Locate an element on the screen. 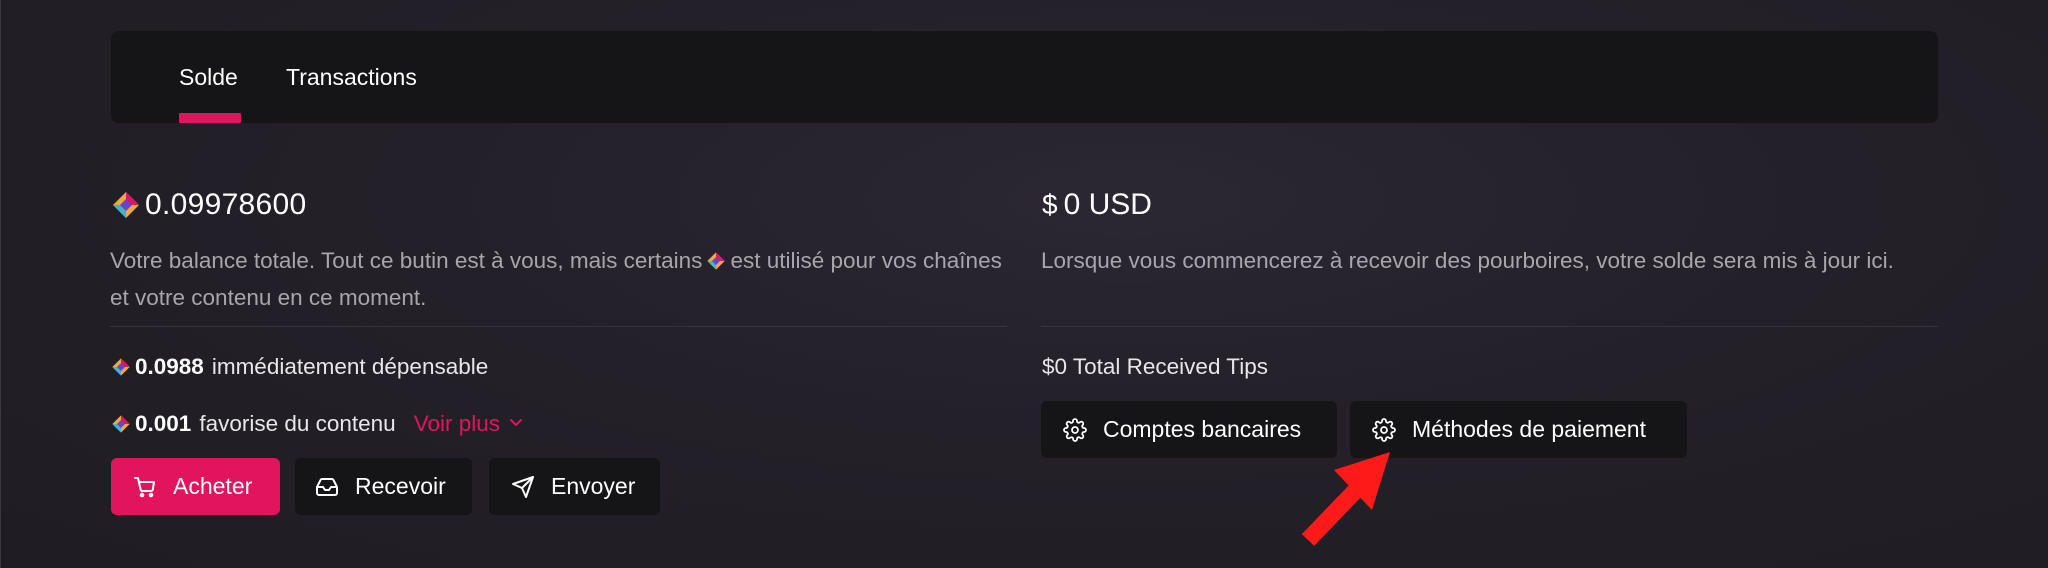 Image resolution: width=2048 pixels, height=568 pixels. buy-button: Acheter is located at coordinates (195, 486).